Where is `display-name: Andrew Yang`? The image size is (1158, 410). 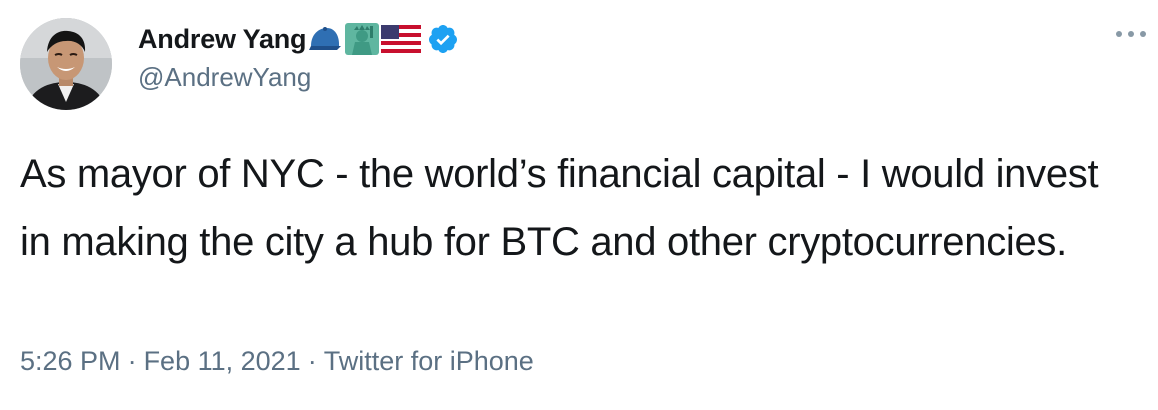
display-name: Andrew Yang is located at coordinates (222, 39).